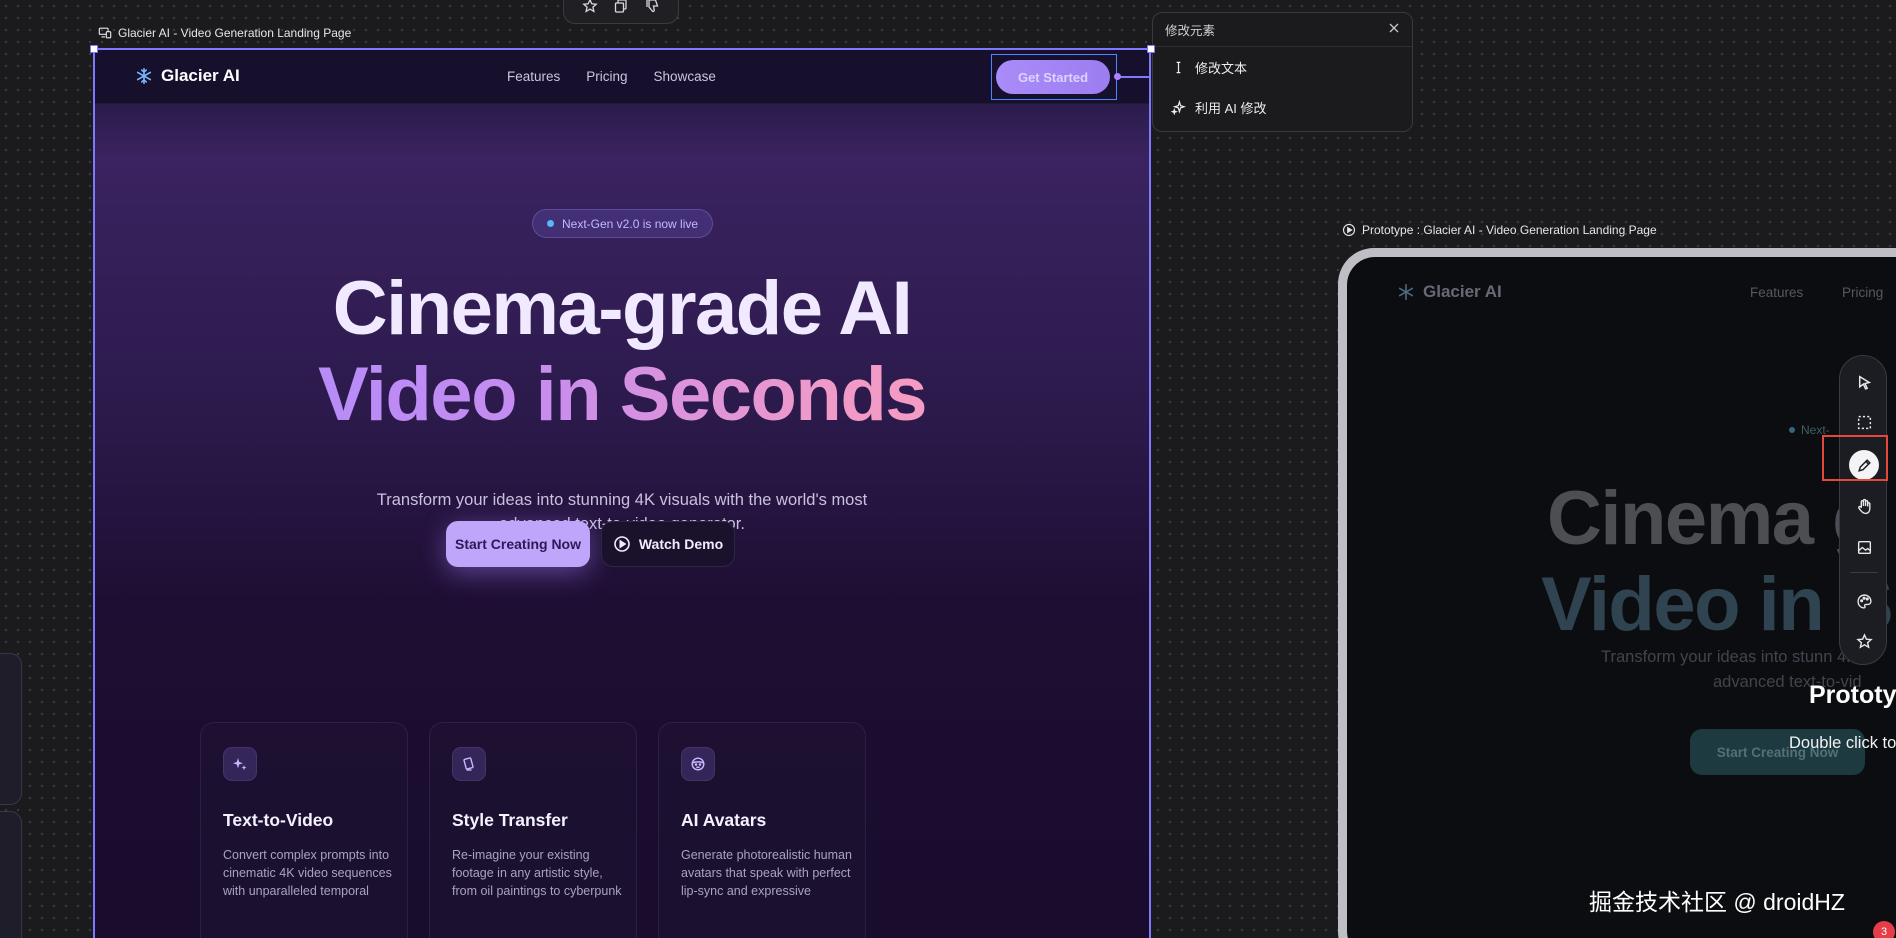 This screenshot has height=938, width=1896. Describe the element at coordinates (521, 855) in the screenshot. I see `card-desc-line: Re-imagine your existing` at that location.